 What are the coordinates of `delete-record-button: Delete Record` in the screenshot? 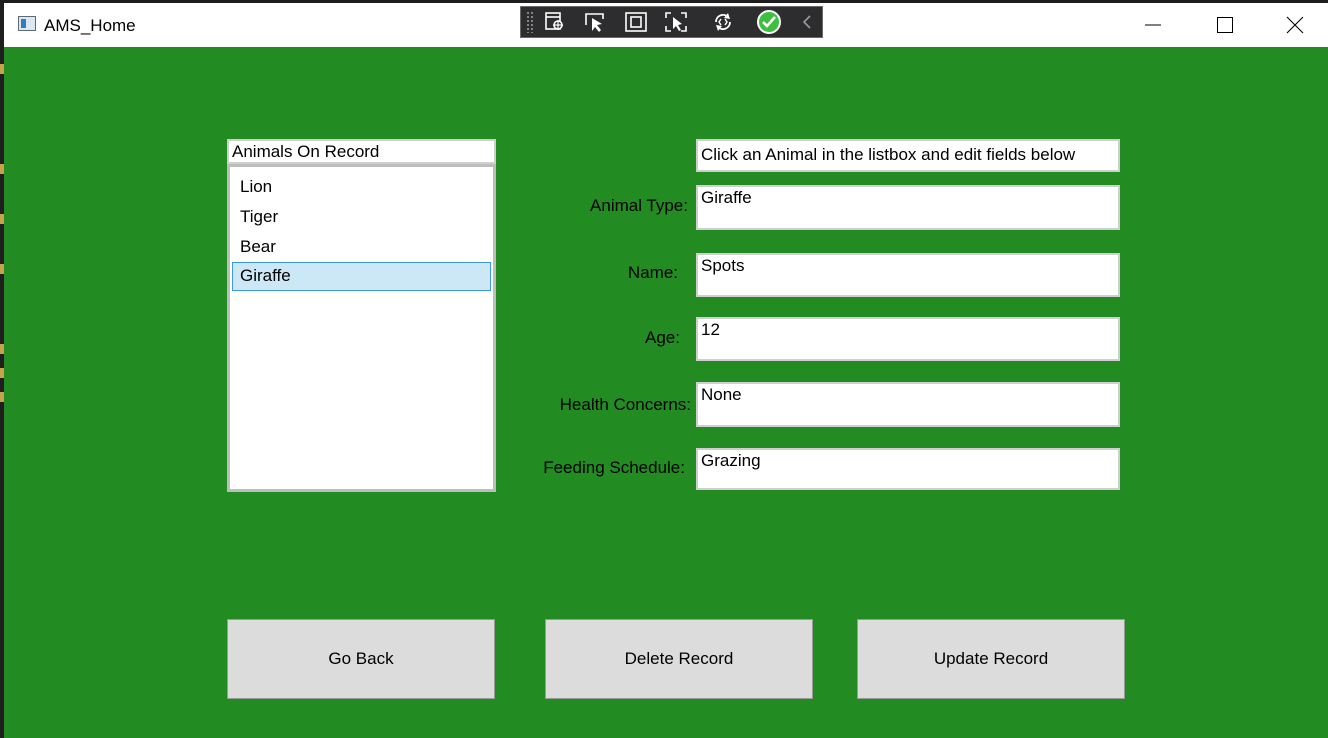 It's located at (679, 659).